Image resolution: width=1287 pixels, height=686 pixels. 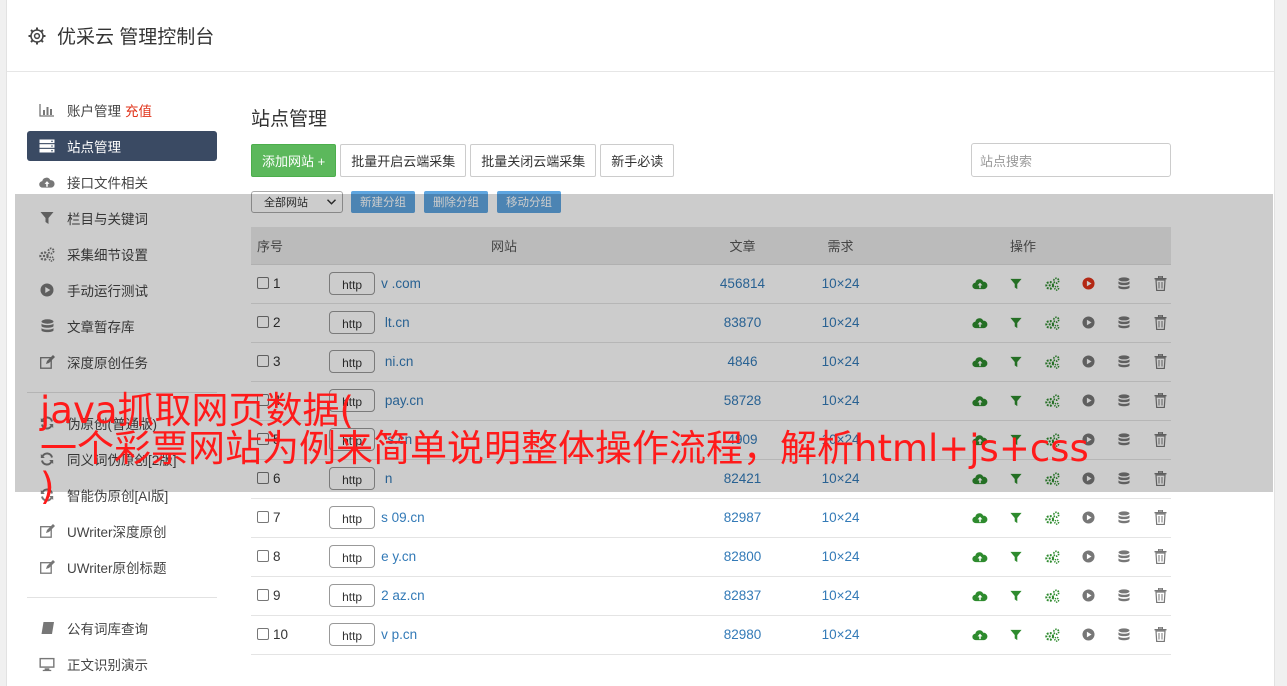 I want to click on table-row: 9 http 2 az.cn 82837 10×24, so click(x=711, y=596).